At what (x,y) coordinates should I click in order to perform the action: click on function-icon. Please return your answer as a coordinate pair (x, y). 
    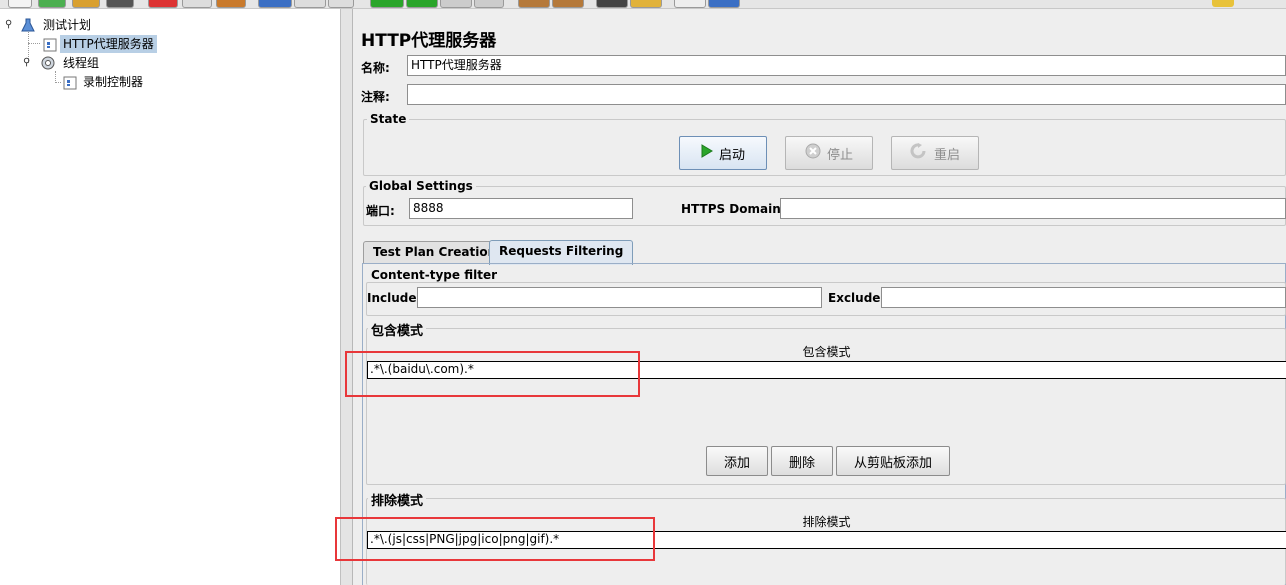
    Looking at the image, I should click on (690, 4).